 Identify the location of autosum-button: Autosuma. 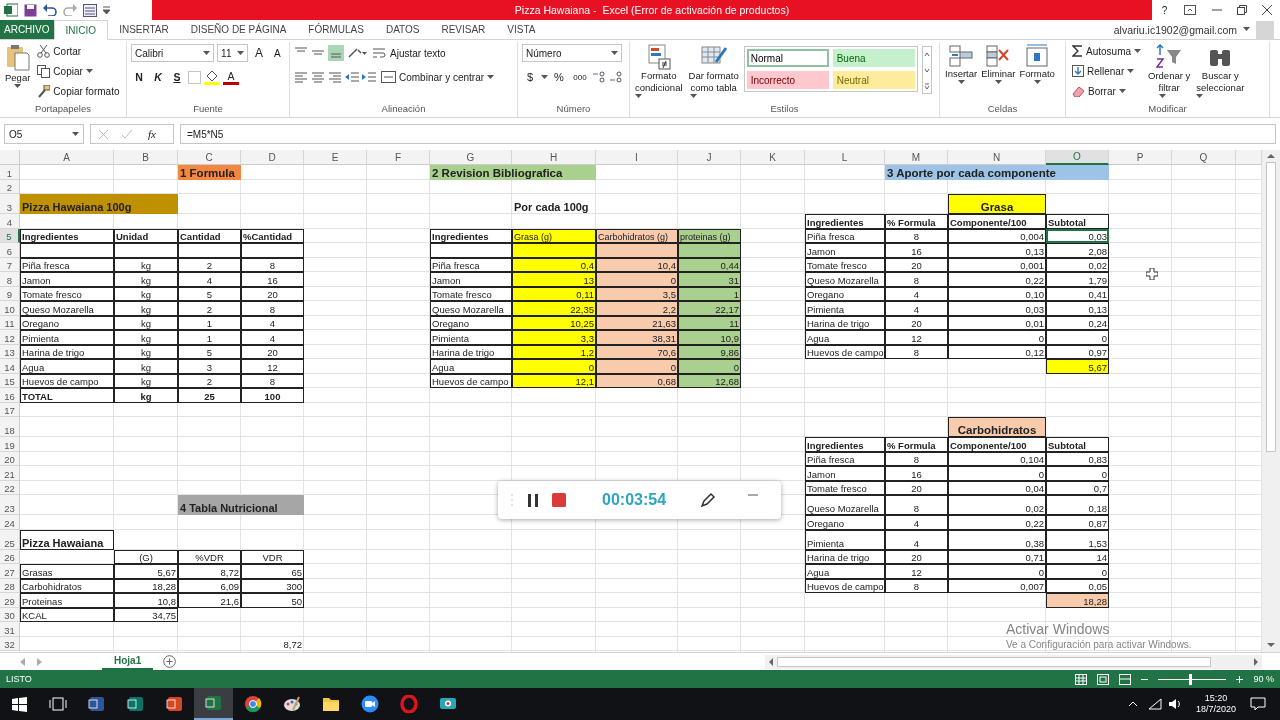
(1107, 51).